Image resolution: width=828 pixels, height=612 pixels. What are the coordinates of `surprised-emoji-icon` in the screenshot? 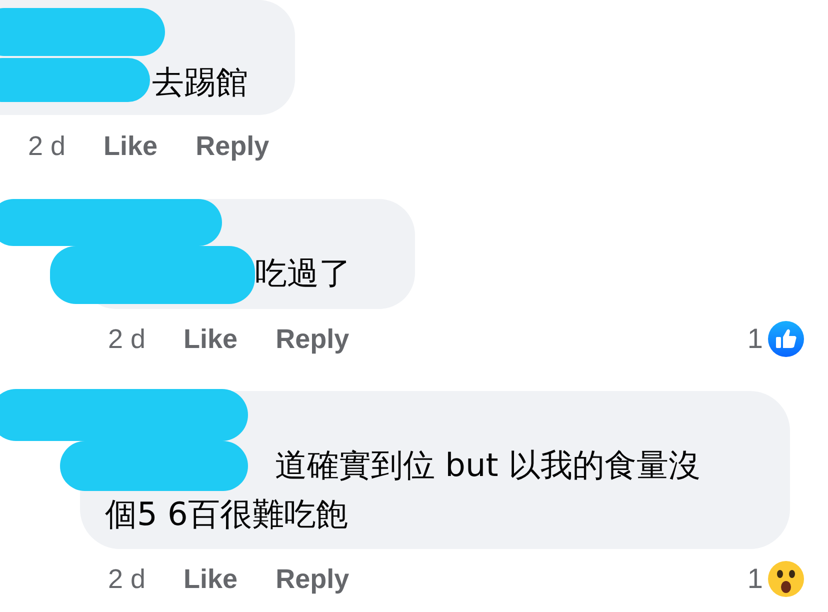 It's located at (786, 579).